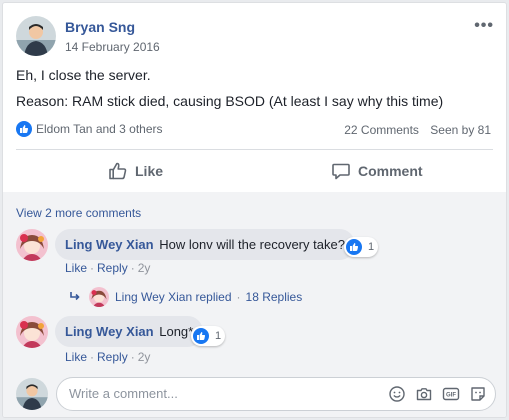  What do you see at coordinates (83, 75) in the screenshot?
I see `post-text-line-1: Eh, I close the server.` at bounding box center [83, 75].